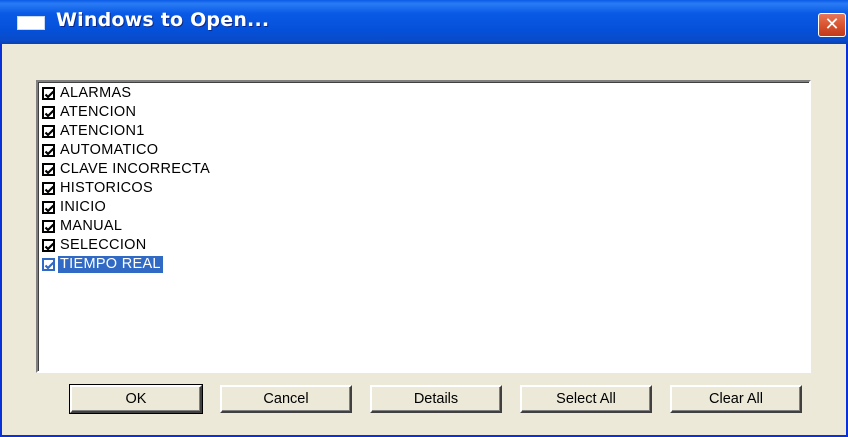 Image resolution: width=848 pixels, height=437 pixels. I want to click on list-item-inicio: INICIO, so click(75, 207).